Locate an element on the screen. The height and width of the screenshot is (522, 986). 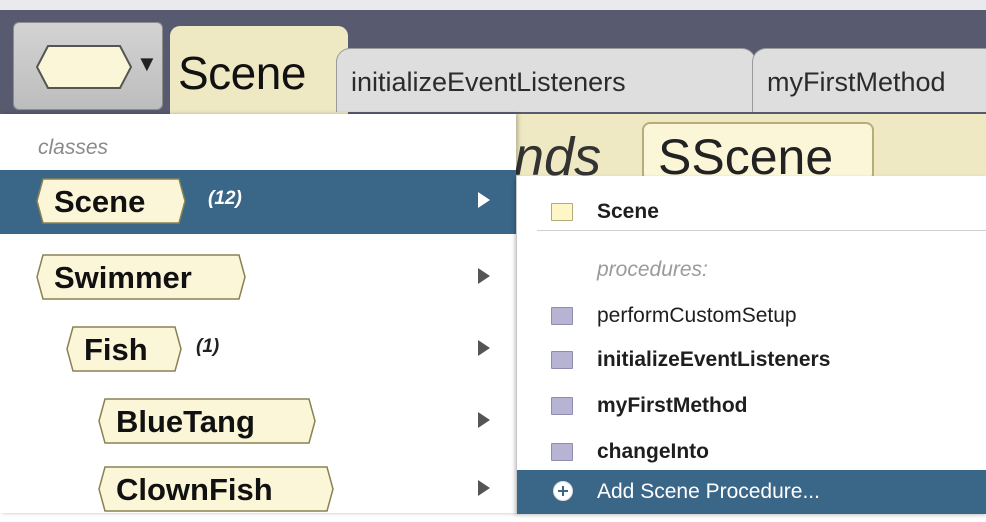
class-label: Fish is located at coordinates (116, 349).